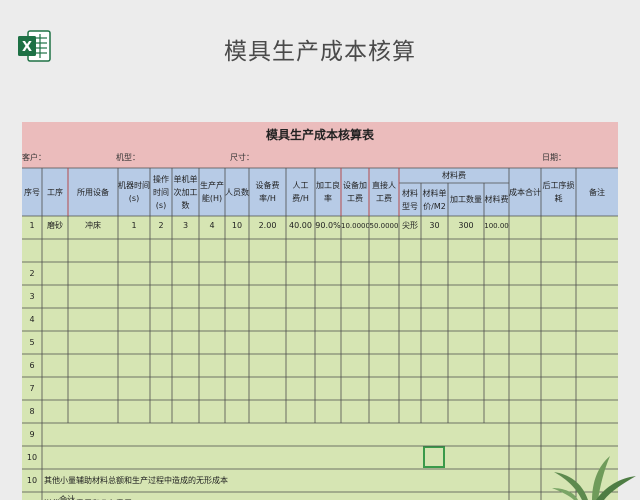  I want to click on decorative-plant-icon, so click(594, 478).